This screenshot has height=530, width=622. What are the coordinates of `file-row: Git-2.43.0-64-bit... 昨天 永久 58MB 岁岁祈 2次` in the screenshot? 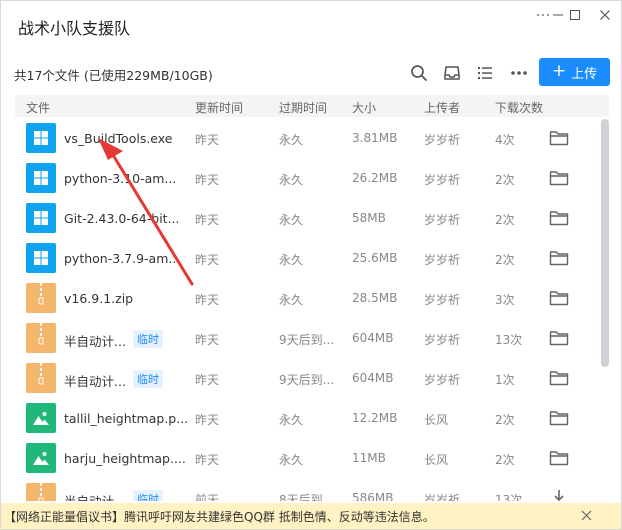 It's located at (307, 219).